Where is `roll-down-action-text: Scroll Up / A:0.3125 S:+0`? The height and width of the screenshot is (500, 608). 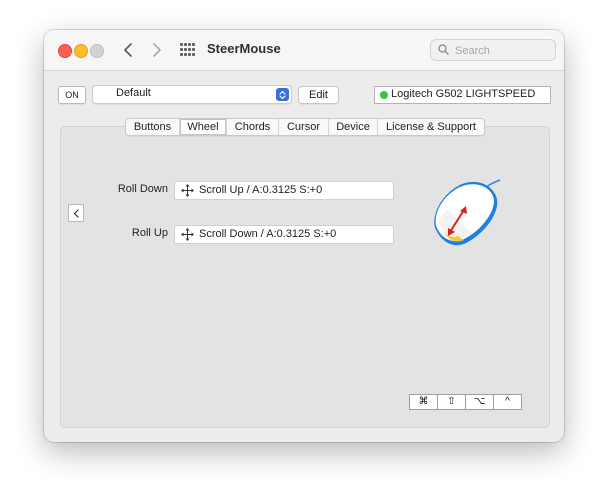
roll-down-action-text: Scroll Up / A:0.3125 S:+0 is located at coordinates (261, 190).